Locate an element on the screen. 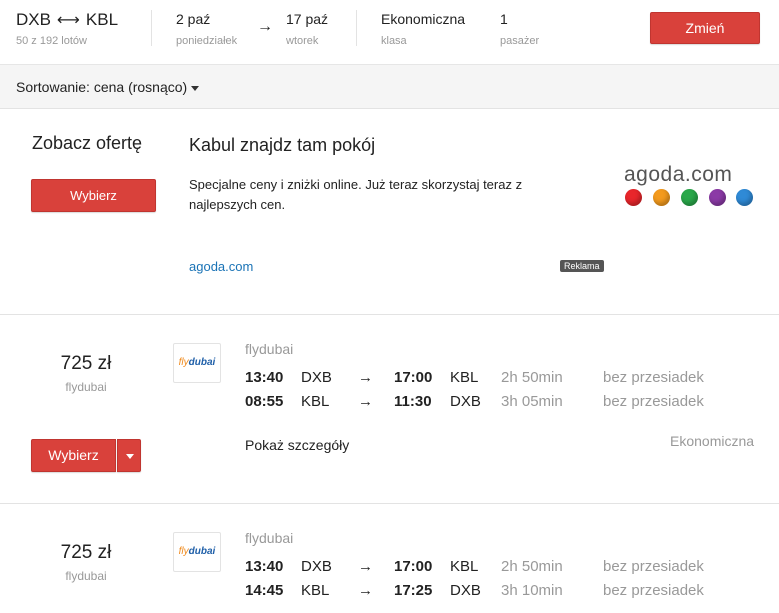 The image size is (779, 613). depart-day: poniedziałek is located at coordinates (207, 41).